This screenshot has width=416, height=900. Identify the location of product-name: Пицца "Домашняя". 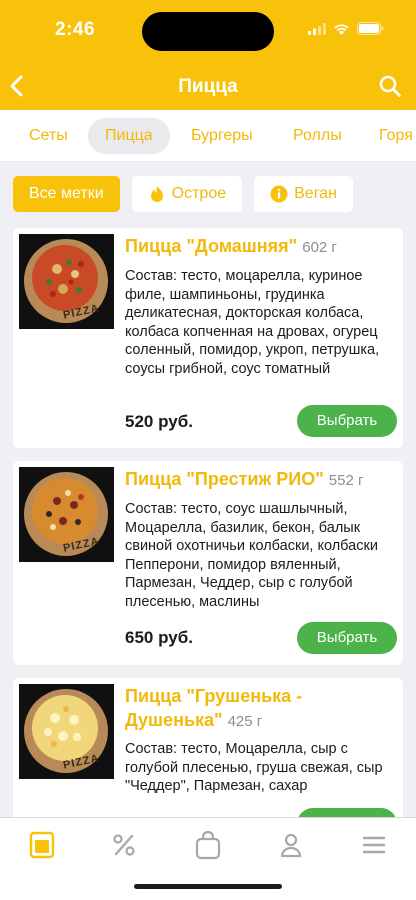
(211, 246).